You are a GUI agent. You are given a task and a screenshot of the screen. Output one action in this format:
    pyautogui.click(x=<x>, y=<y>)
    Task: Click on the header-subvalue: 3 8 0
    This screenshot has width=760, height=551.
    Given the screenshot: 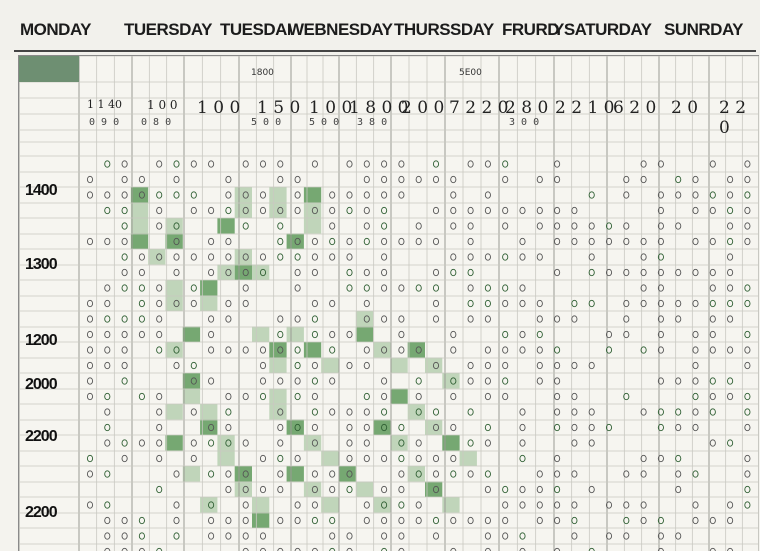 What is the action you would take?
    pyautogui.click(x=372, y=122)
    